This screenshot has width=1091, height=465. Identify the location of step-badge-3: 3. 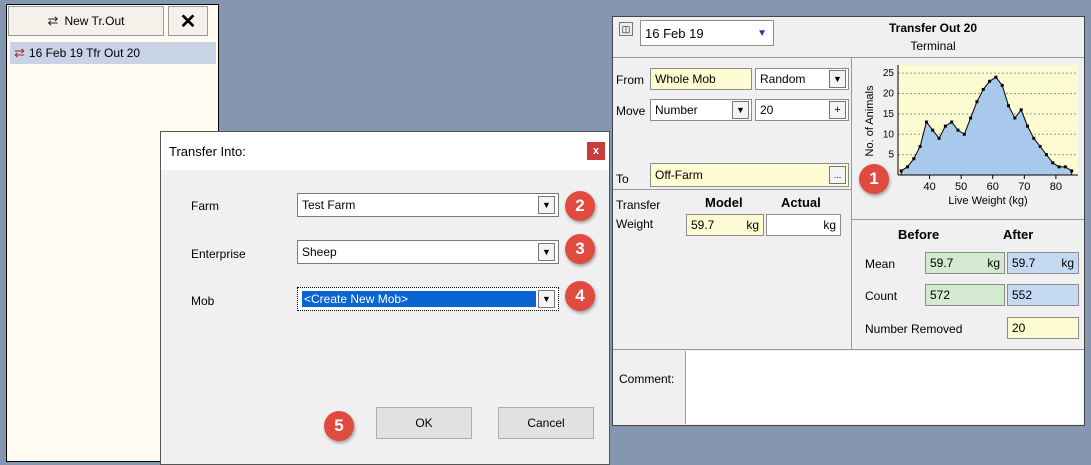
(580, 249).